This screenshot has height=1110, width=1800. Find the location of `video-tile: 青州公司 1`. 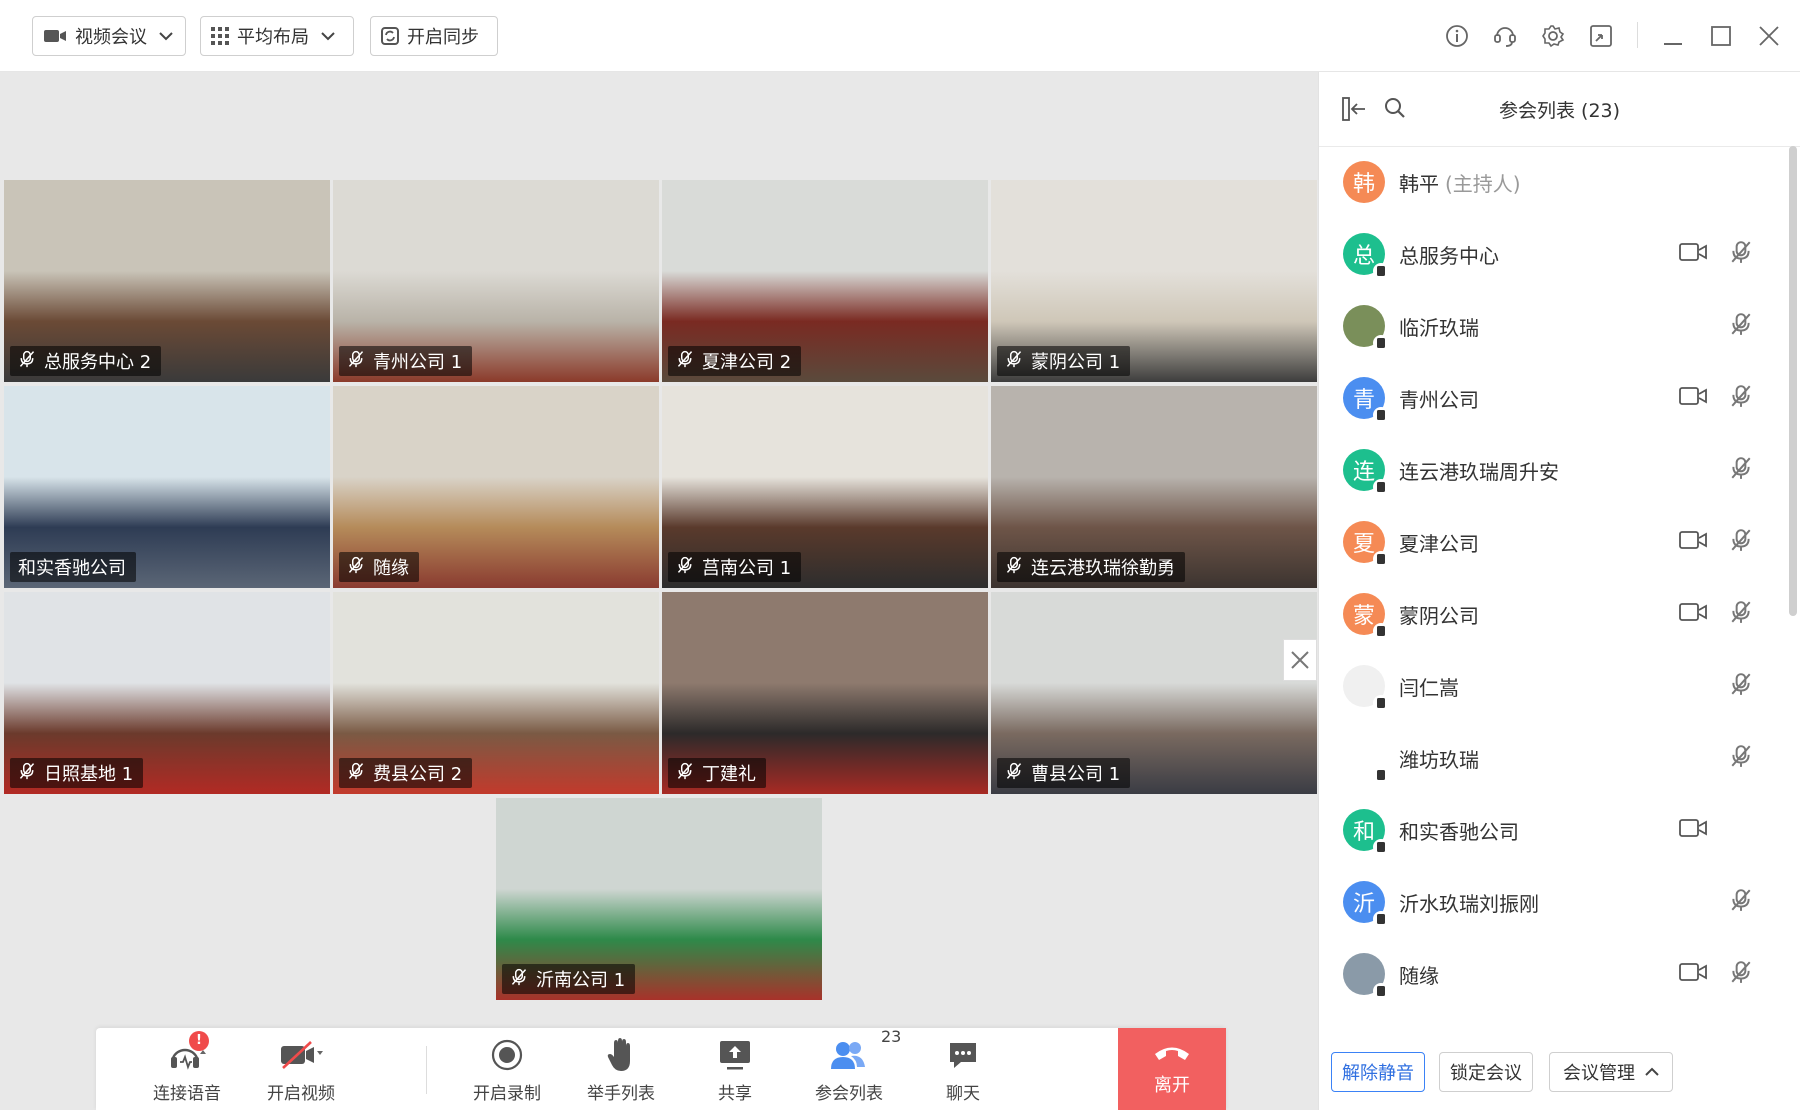

video-tile: 青州公司 1 is located at coordinates (496, 281).